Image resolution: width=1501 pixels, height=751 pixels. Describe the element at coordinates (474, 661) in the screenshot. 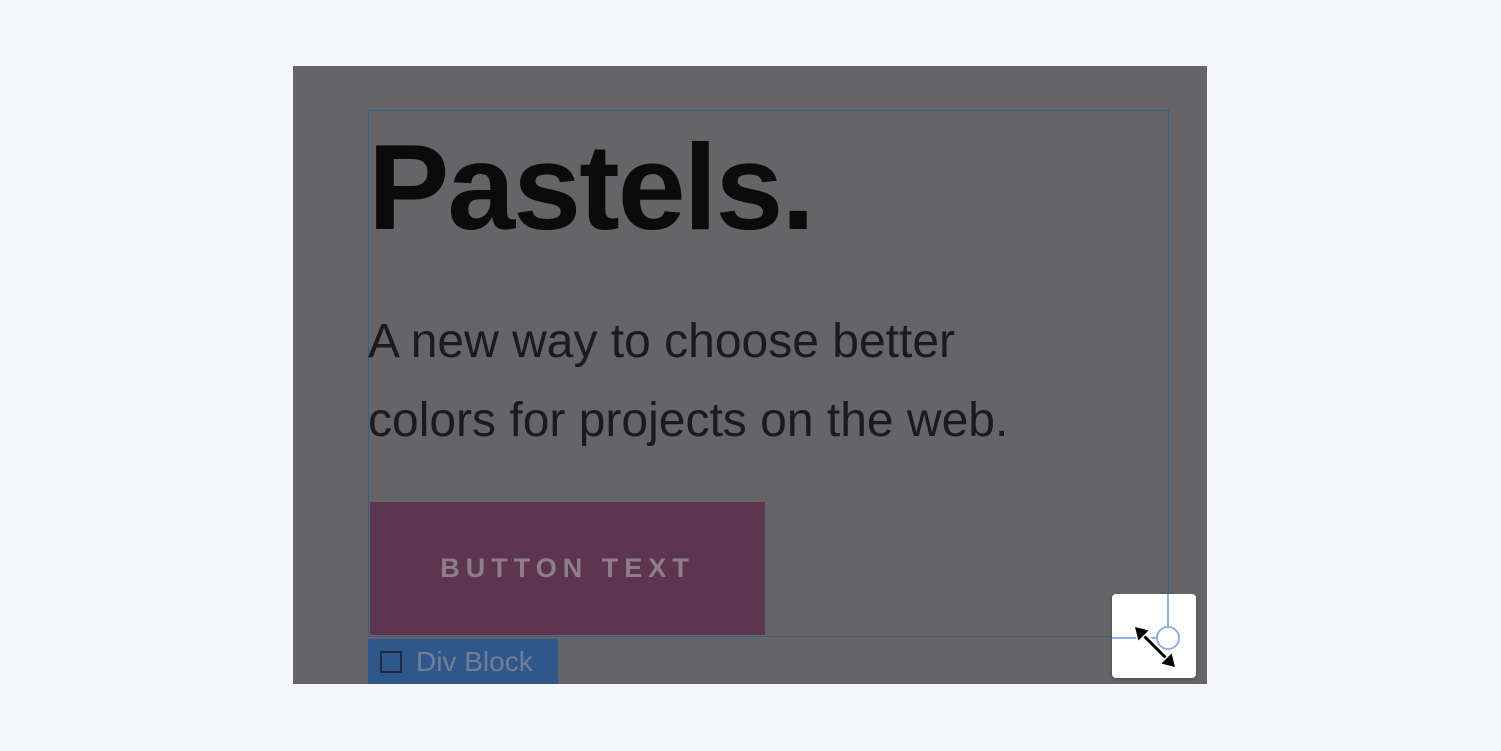

I see `element-tag-label: Div Block` at that location.